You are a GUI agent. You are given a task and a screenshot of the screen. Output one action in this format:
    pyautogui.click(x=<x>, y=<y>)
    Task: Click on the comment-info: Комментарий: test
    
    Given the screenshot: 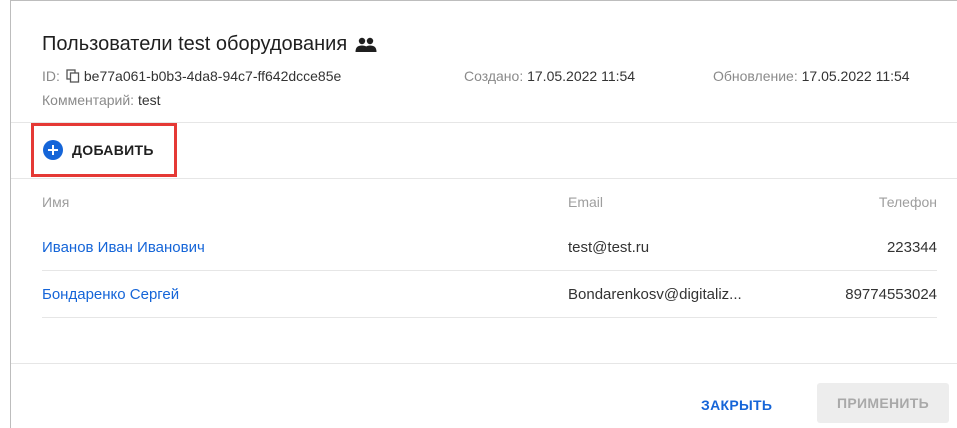 What is the action you would take?
    pyautogui.click(x=101, y=100)
    